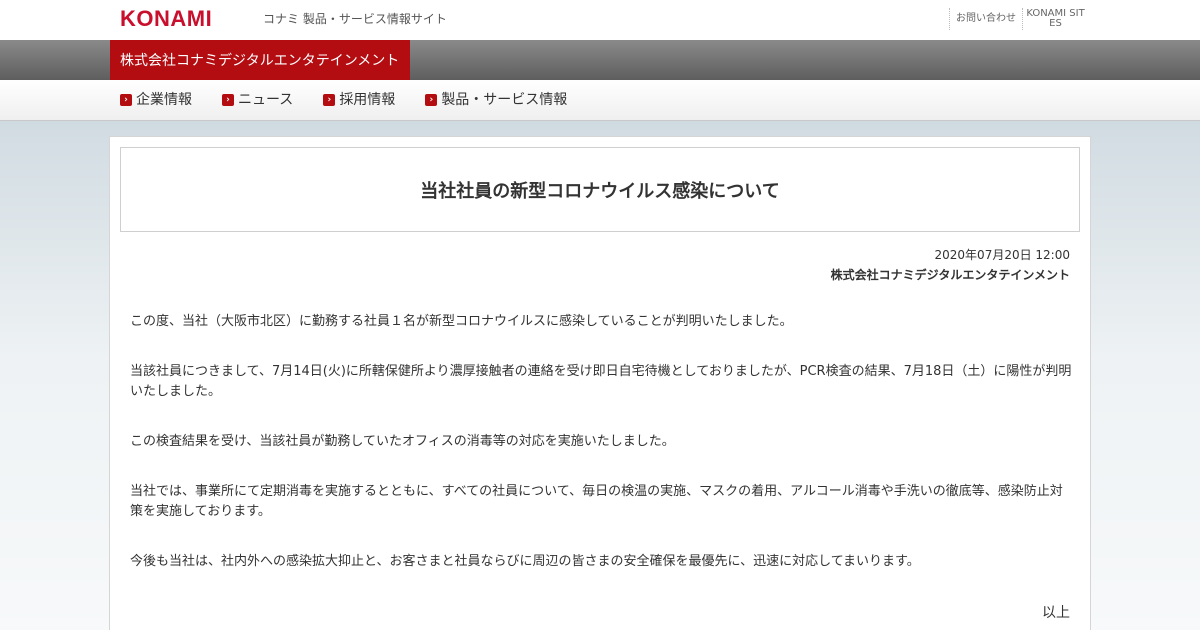 This screenshot has width=1200, height=630. I want to click on top-links: お問い合わせ KONAMI SITES, so click(1018, 19).